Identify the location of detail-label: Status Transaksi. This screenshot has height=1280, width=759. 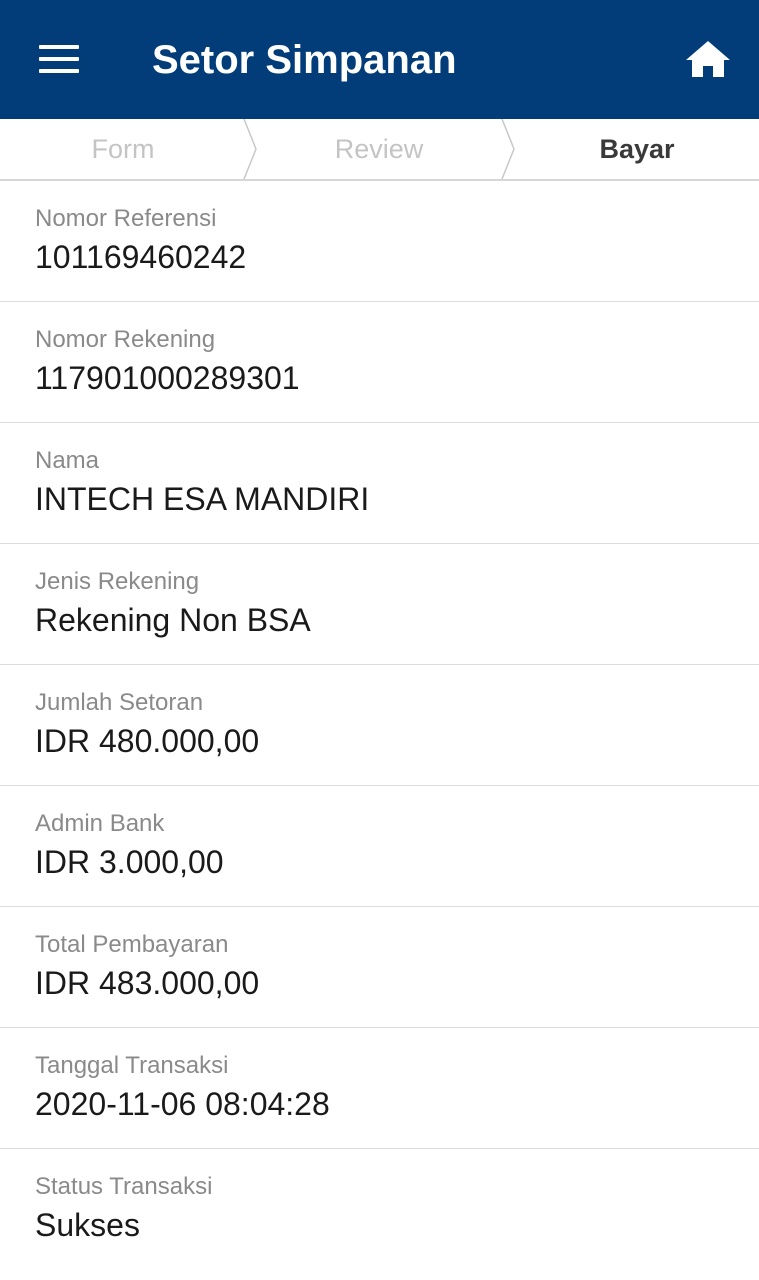
(124, 1186).